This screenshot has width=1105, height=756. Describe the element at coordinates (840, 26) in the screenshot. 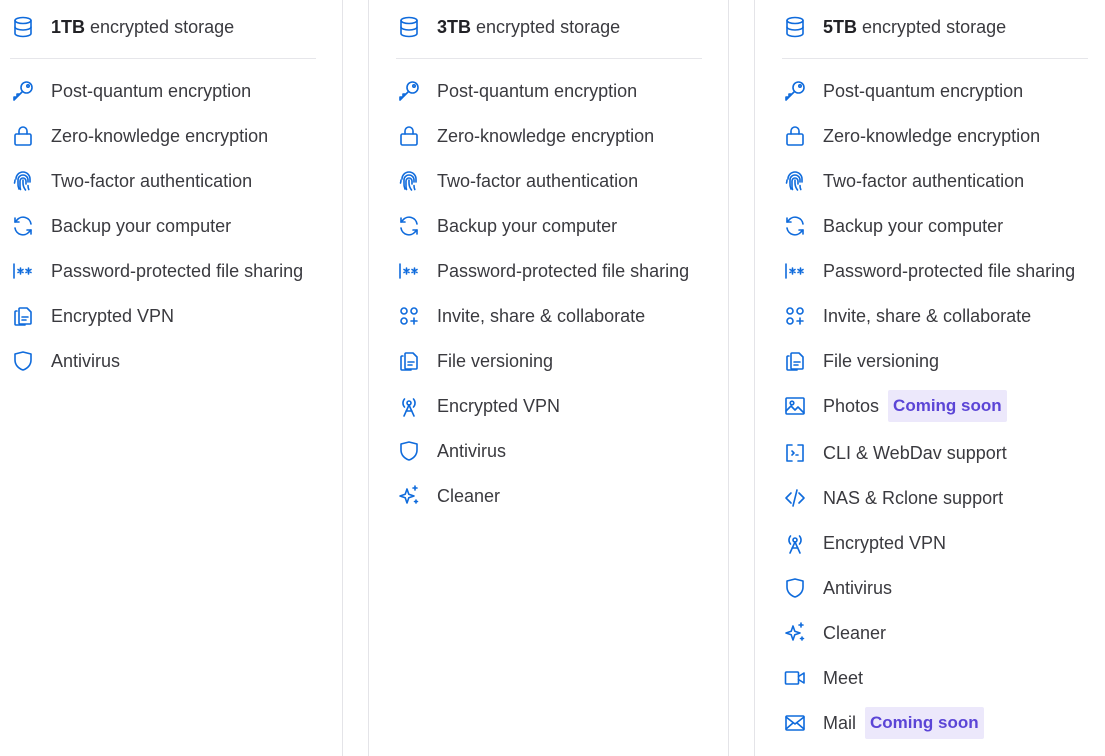

I see `storage-amount: 5TB` at that location.